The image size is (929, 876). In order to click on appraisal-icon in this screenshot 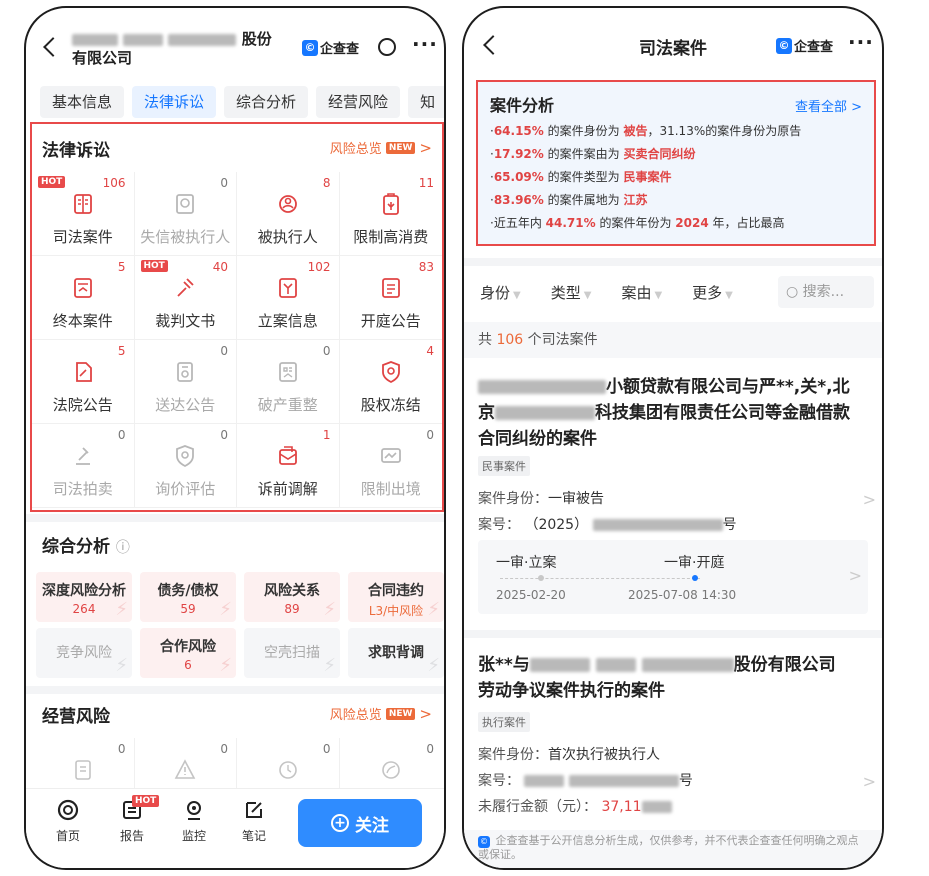, I will do `click(185, 456)`.